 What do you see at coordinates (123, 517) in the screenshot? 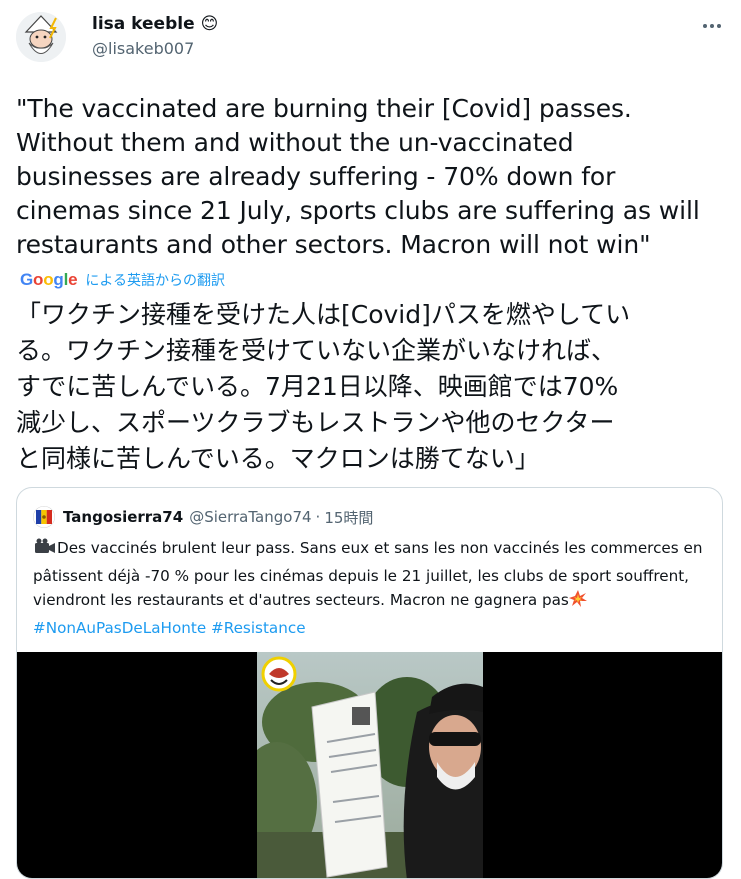
I see `quoted-display-name: Tangosierra74` at bounding box center [123, 517].